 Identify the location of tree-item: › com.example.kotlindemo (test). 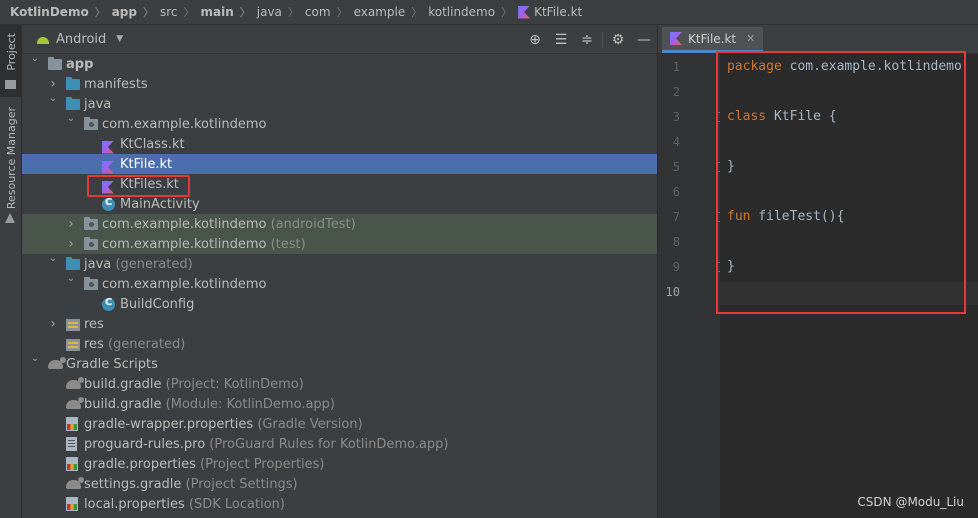
(339, 244).